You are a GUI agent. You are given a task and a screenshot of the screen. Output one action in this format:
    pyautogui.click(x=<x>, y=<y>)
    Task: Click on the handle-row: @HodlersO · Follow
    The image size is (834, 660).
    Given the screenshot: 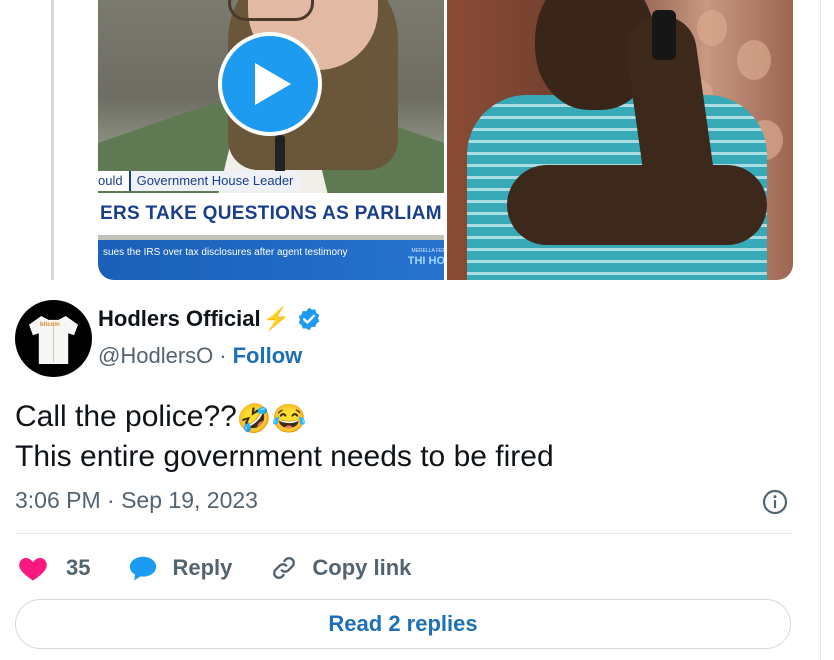 What is the action you would take?
    pyautogui.click(x=200, y=356)
    